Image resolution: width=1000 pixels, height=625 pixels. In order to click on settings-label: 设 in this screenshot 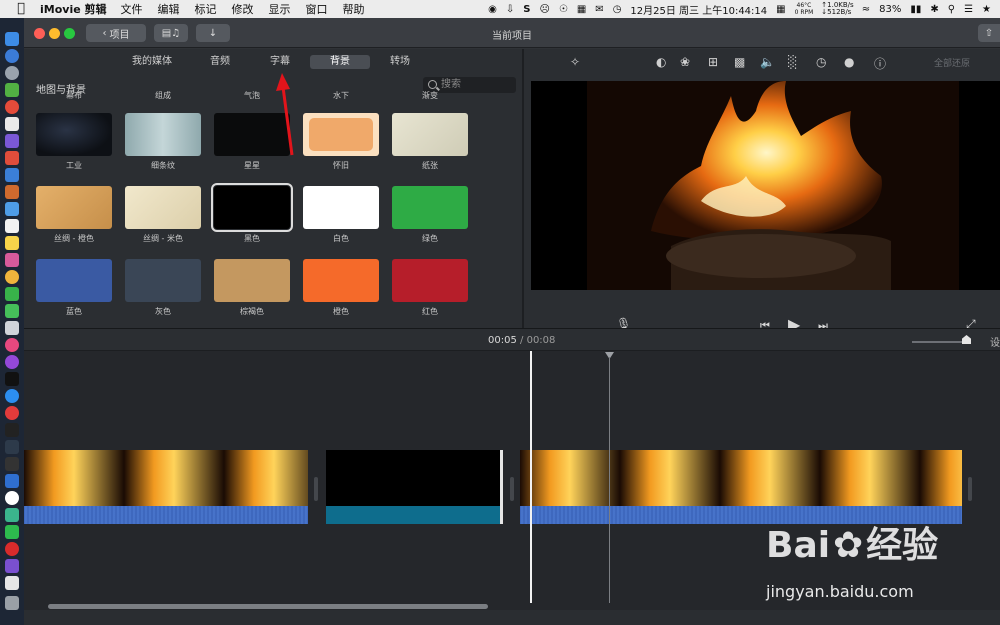, I will do `click(995, 341)`.